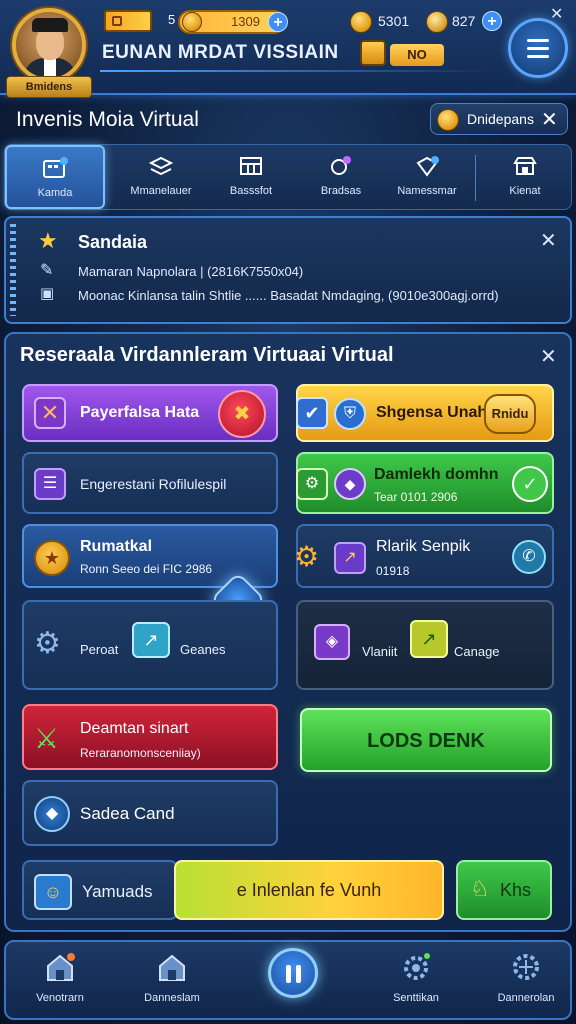  I want to click on nav-label: Danneslam, so click(172, 998).